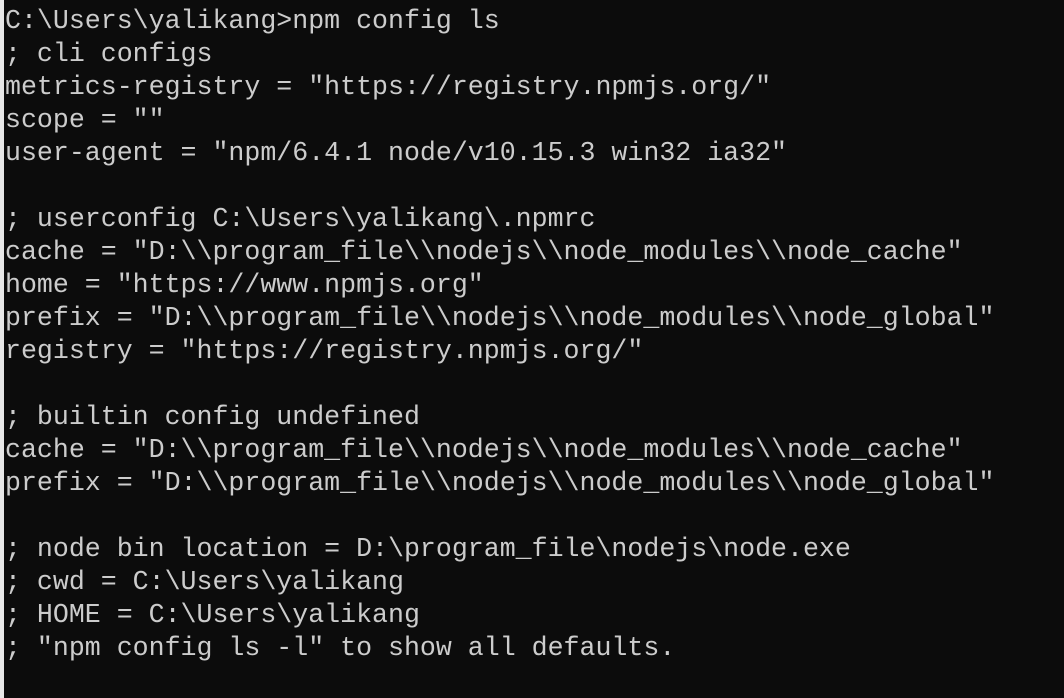 This screenshot has width=1064, height=698. I want to click on terminal-line: ; builtin config undefined, so click(212, 417).